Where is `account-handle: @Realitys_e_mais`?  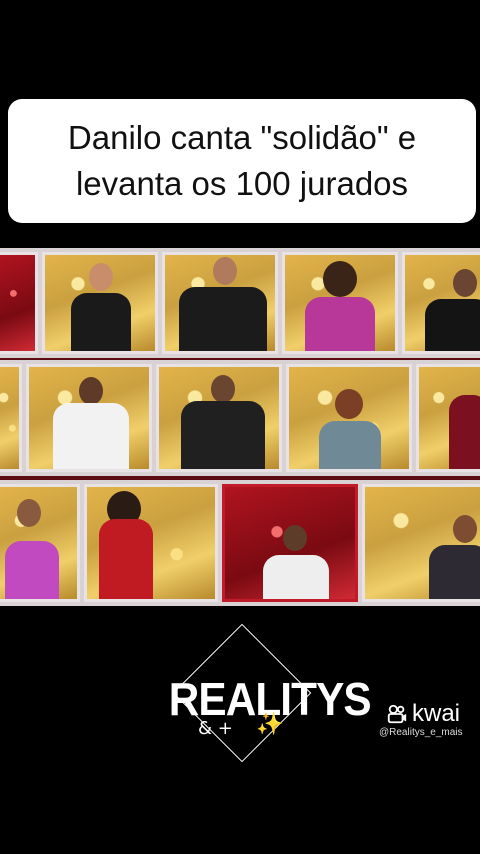 account-handle: @Realitys_e_mais is located at coordinates (421, 732).